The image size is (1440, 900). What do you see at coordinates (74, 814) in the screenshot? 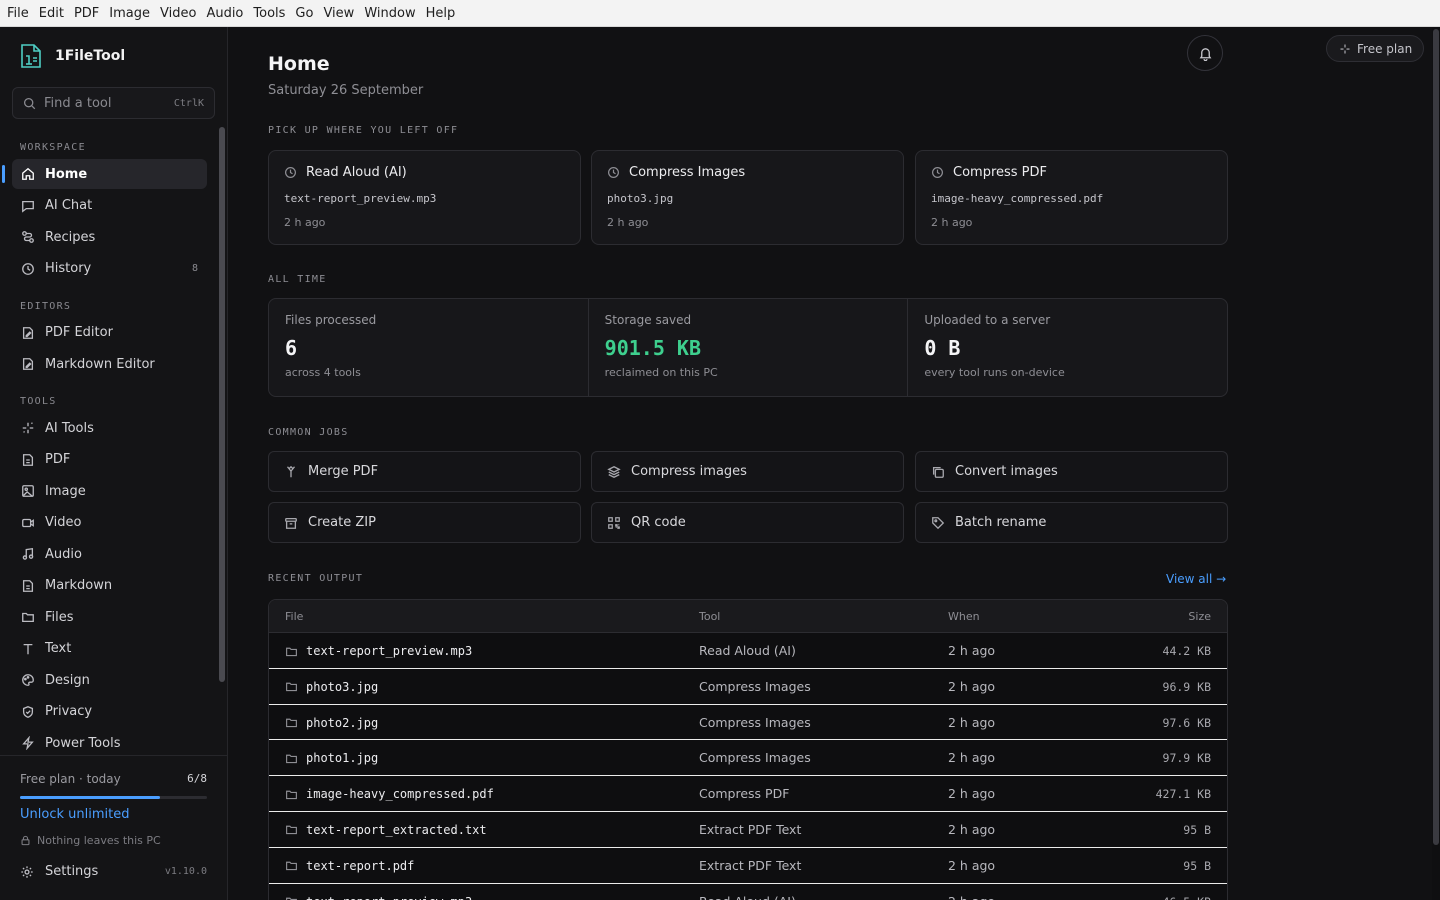
I see `unlock-unlimited-link: Unlock unlimited` at bounding box center [74, 814].